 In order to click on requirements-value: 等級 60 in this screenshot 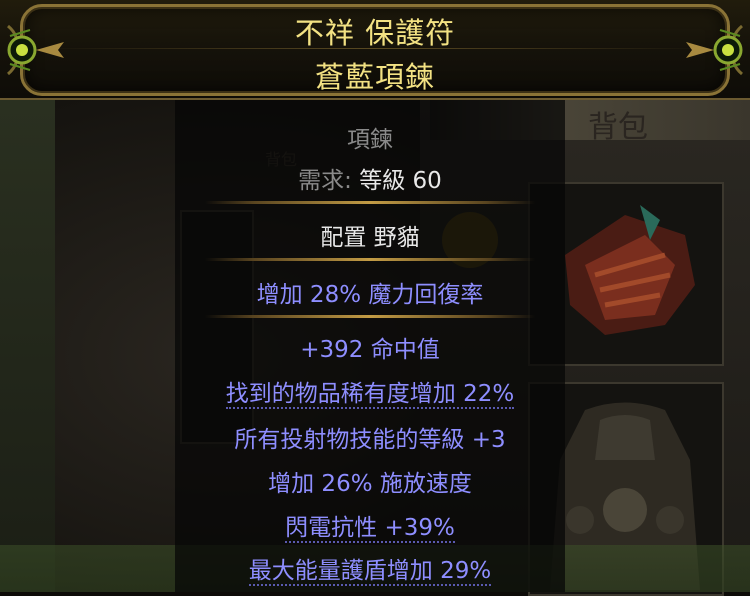, I will do `click(400, 181)`.